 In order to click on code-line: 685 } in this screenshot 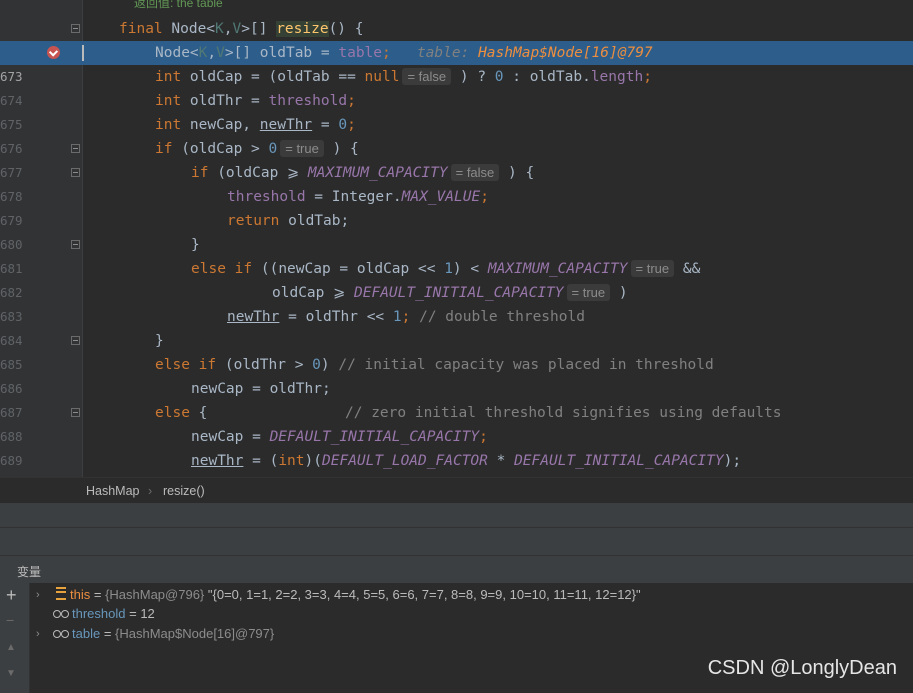, I will do `click(456, 350)`.